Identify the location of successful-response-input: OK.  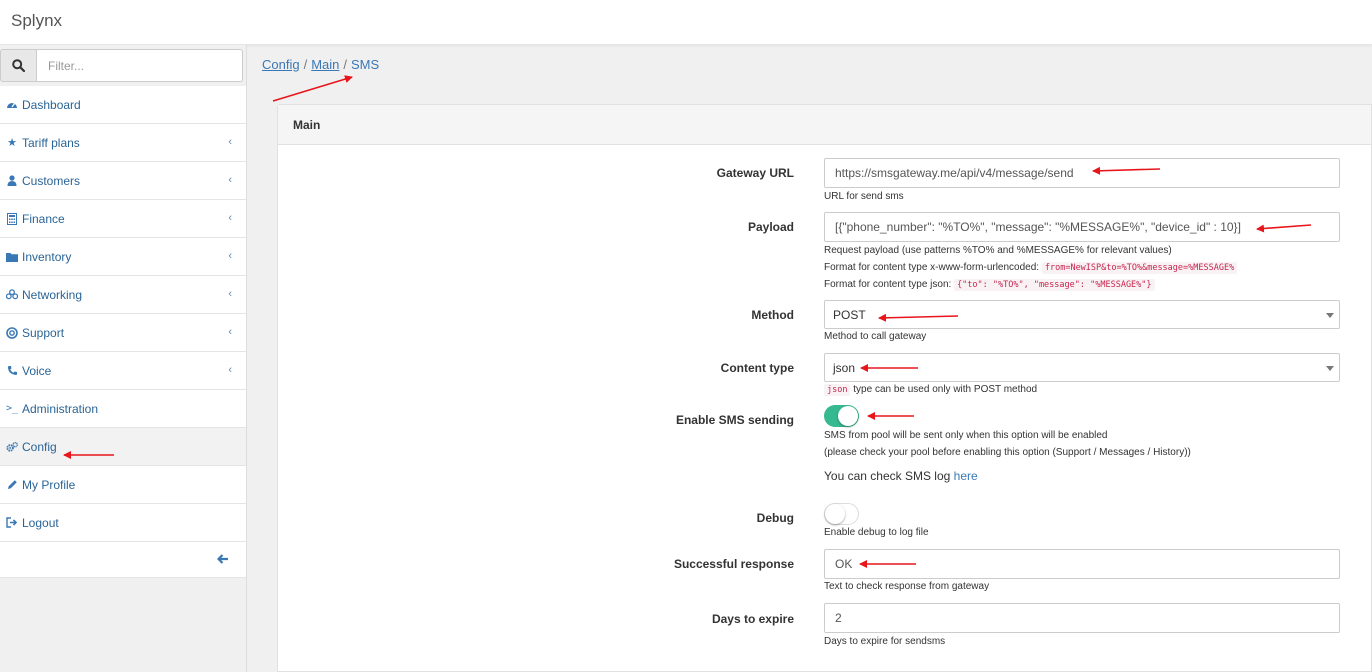
(1082, 564).